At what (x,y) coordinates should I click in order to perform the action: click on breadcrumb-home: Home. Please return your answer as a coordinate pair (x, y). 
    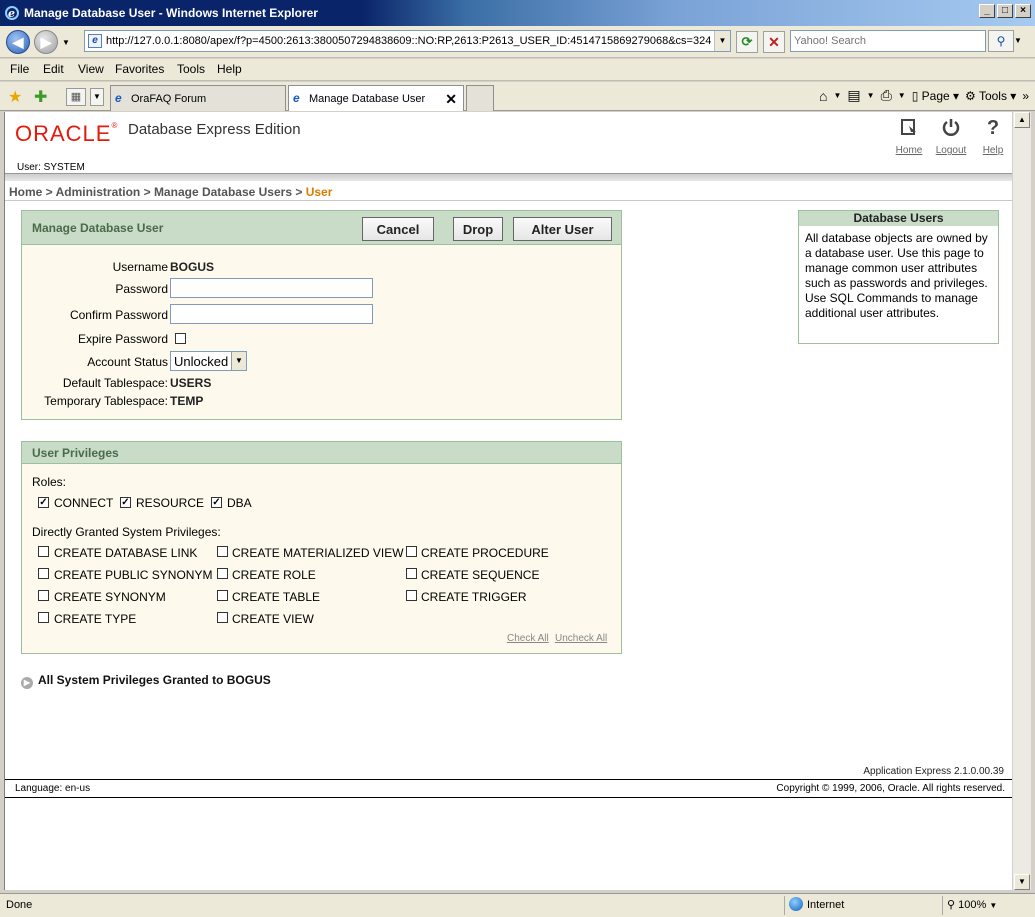
    Looking at the image, I should click on (25, 192).